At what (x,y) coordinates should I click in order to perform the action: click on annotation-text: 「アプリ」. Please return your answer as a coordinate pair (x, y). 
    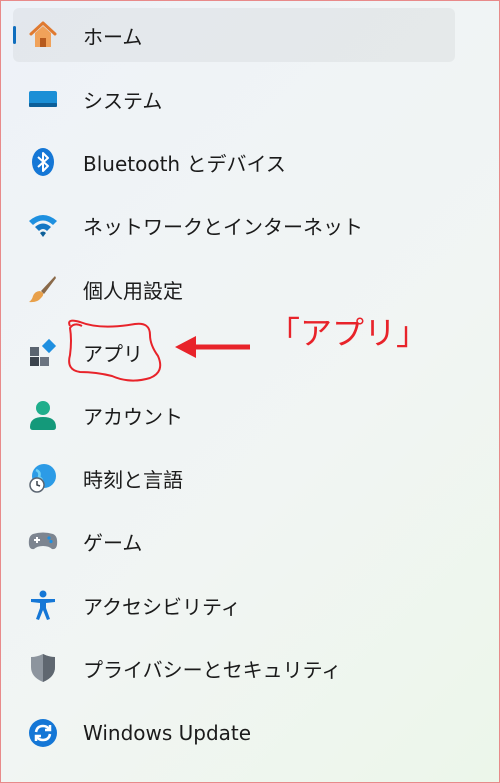
    Looking at the image, I should click on (348, 333).